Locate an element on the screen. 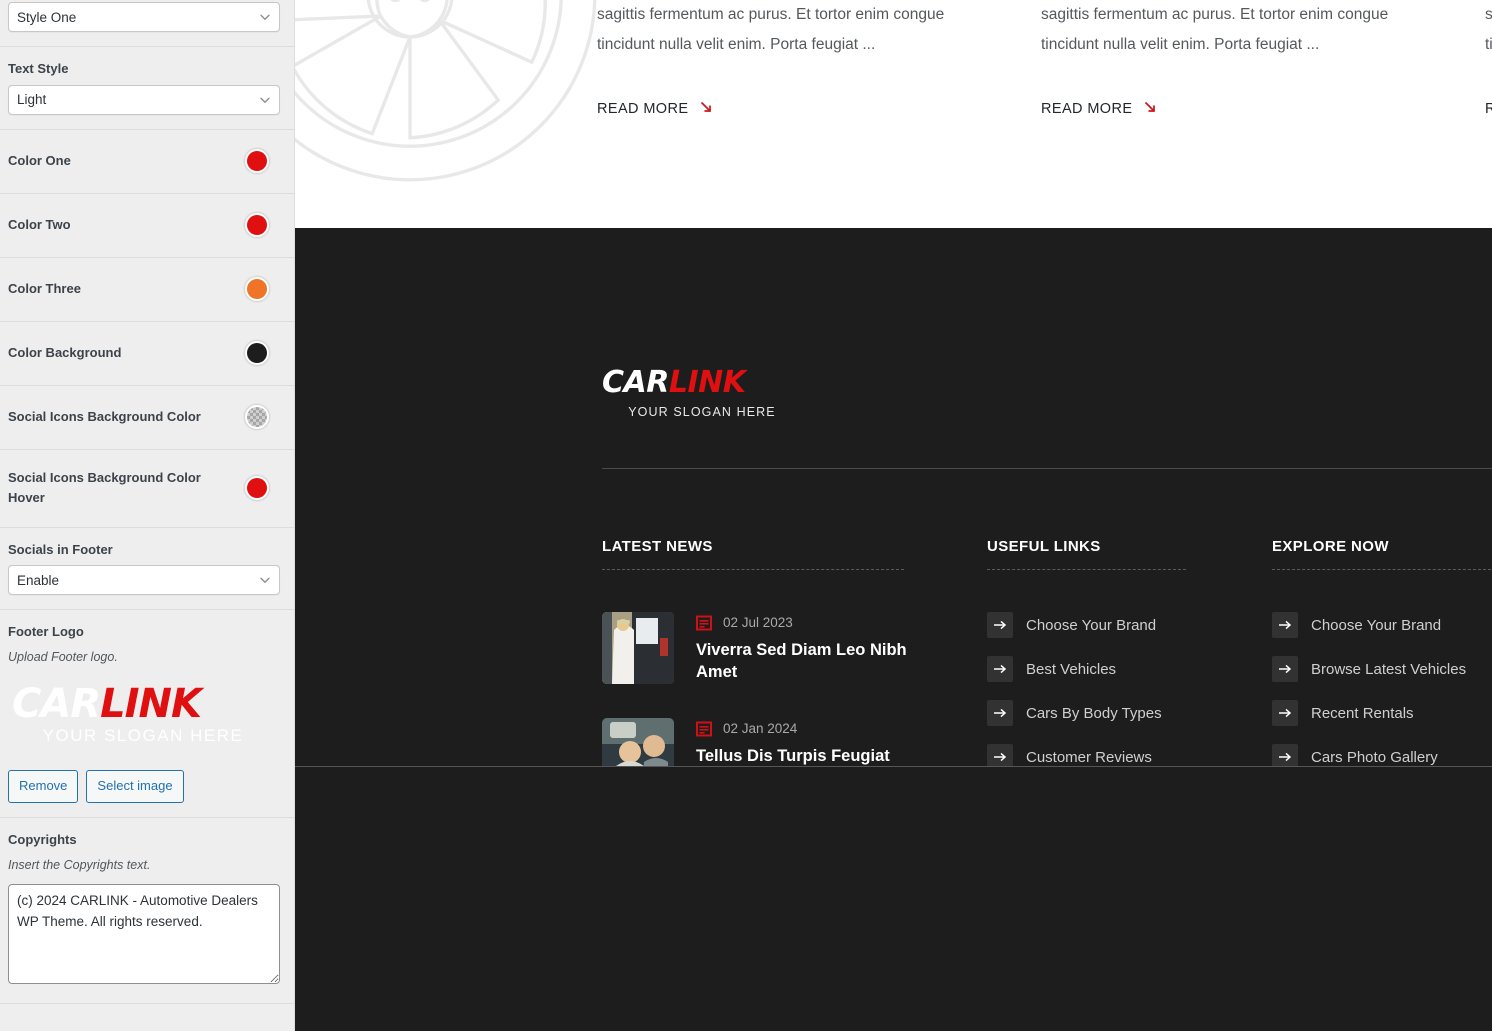  social-icons-bg-hover-label: Social Icons Background Color Hover is located at coordinates (104, 487).